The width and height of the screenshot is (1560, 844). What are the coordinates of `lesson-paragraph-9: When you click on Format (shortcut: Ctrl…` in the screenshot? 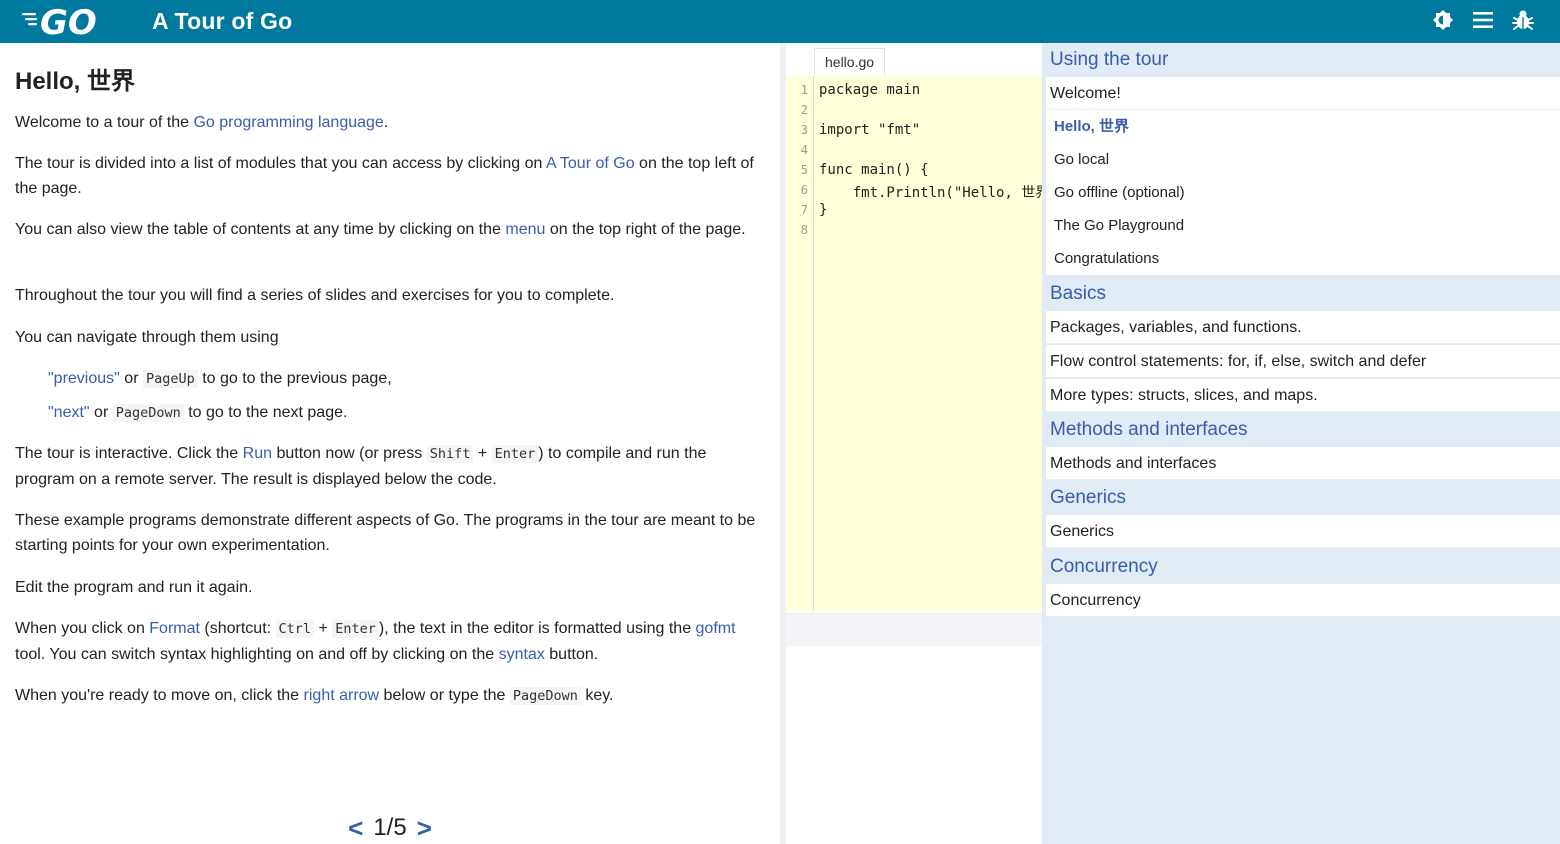 It's located at (392, 641).